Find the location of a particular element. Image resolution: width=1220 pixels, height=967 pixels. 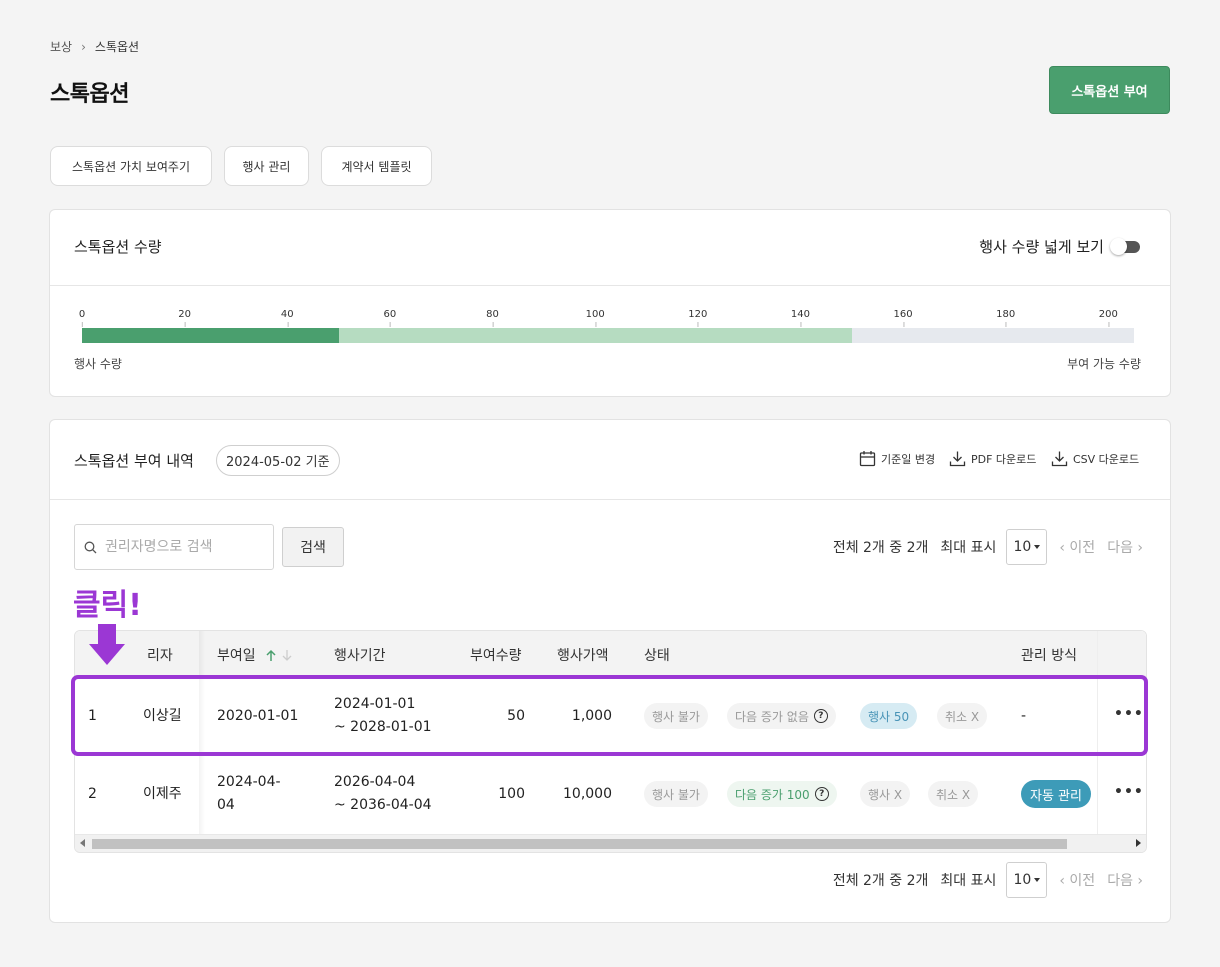

pagination-bottom: 전체 2개 중 2개 최대 표시 10 ‹ 이전 다음 › is located at coordinates (988, 880).